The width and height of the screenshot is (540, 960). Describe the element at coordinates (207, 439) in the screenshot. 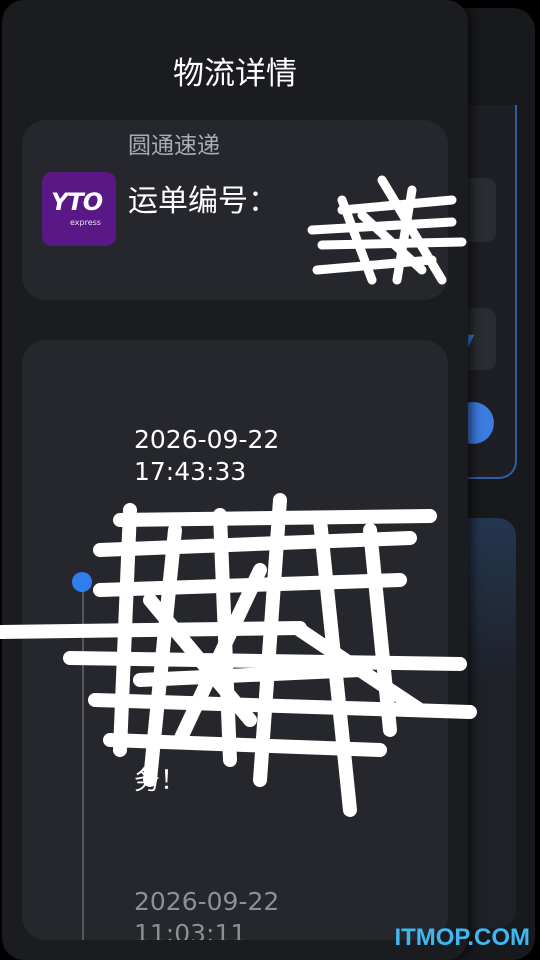

I see `event-1-date: 2026-09-22` at that location.